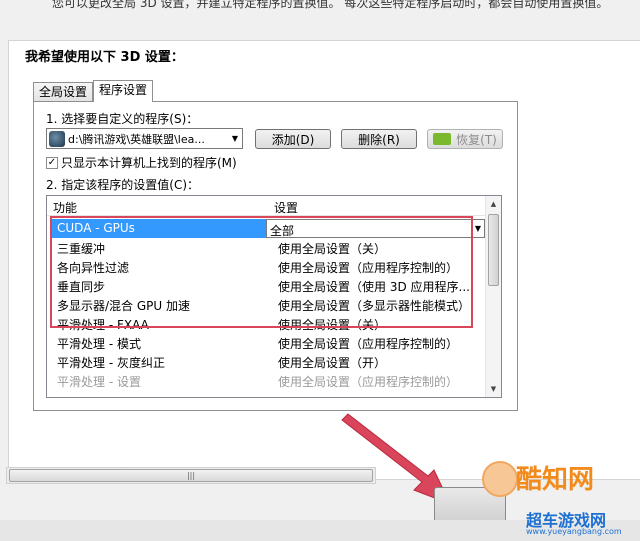  What do you see at coordinates (493, 389) in the screenshot?
I see `scroll-down-icon: ▼` at bounding box center [493, 389].